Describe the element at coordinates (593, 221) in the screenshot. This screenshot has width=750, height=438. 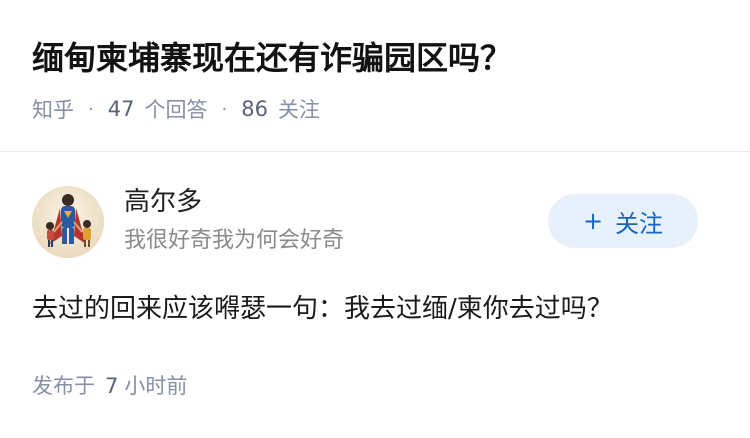
I see `plus-icon: +` at that location.